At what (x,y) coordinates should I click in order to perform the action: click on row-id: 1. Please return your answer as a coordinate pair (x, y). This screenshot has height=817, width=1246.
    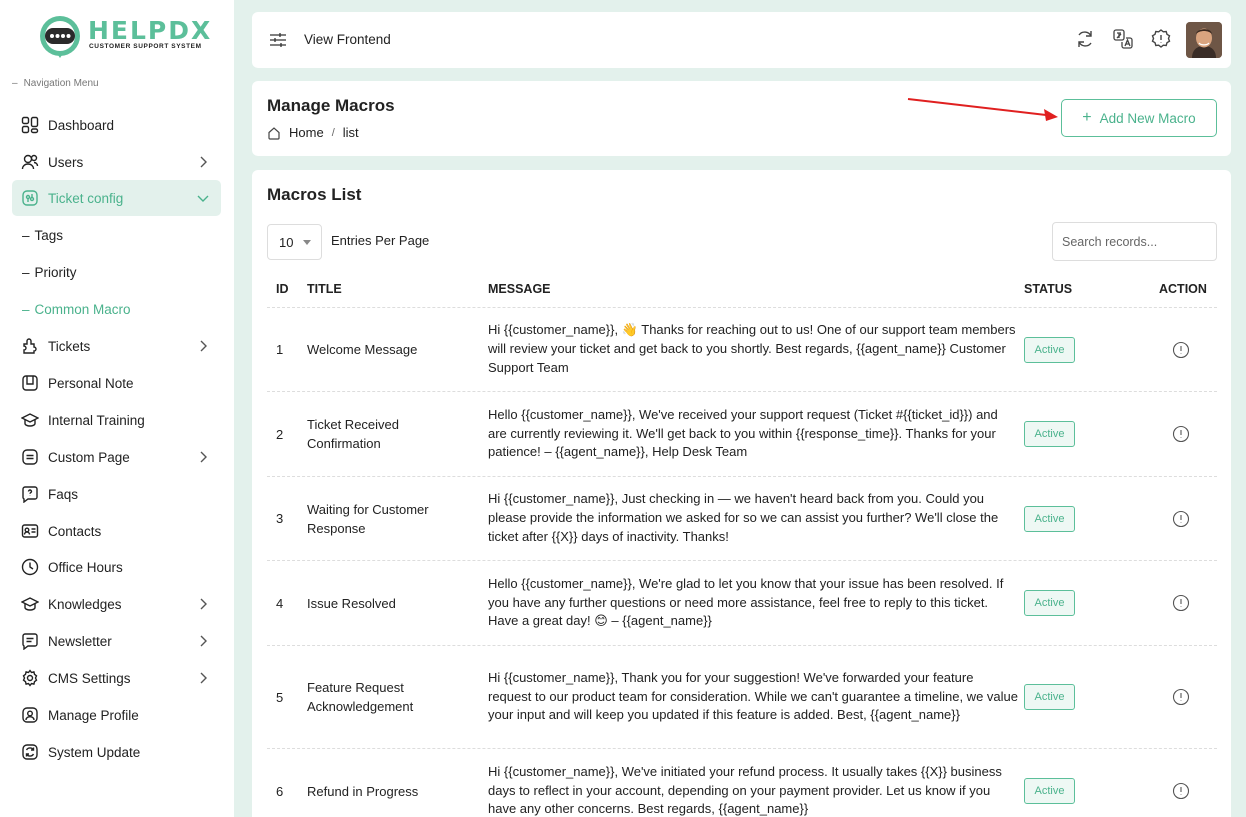
    Looking at the image, I should click on (280, 349).